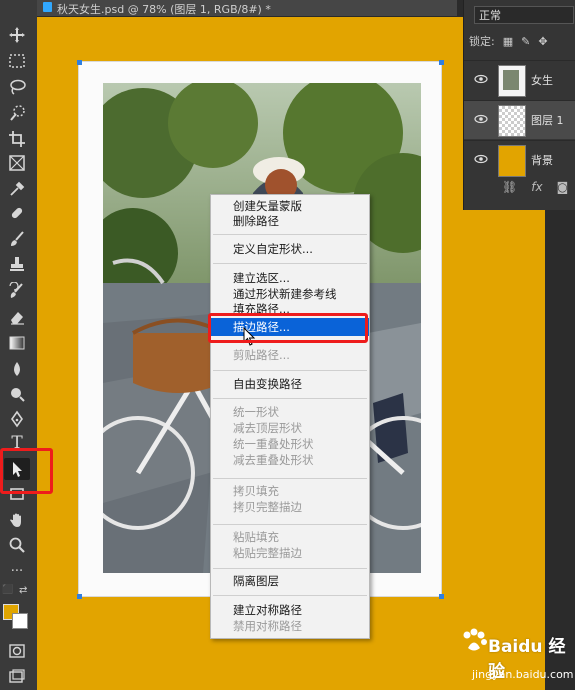 The height and width of the screenshot is (690, 575). What do you see at coordinates (523, 674) in the screenshot?
I see `watermark-url: jingyan.baidu.com` at bounding box center [523, 674].